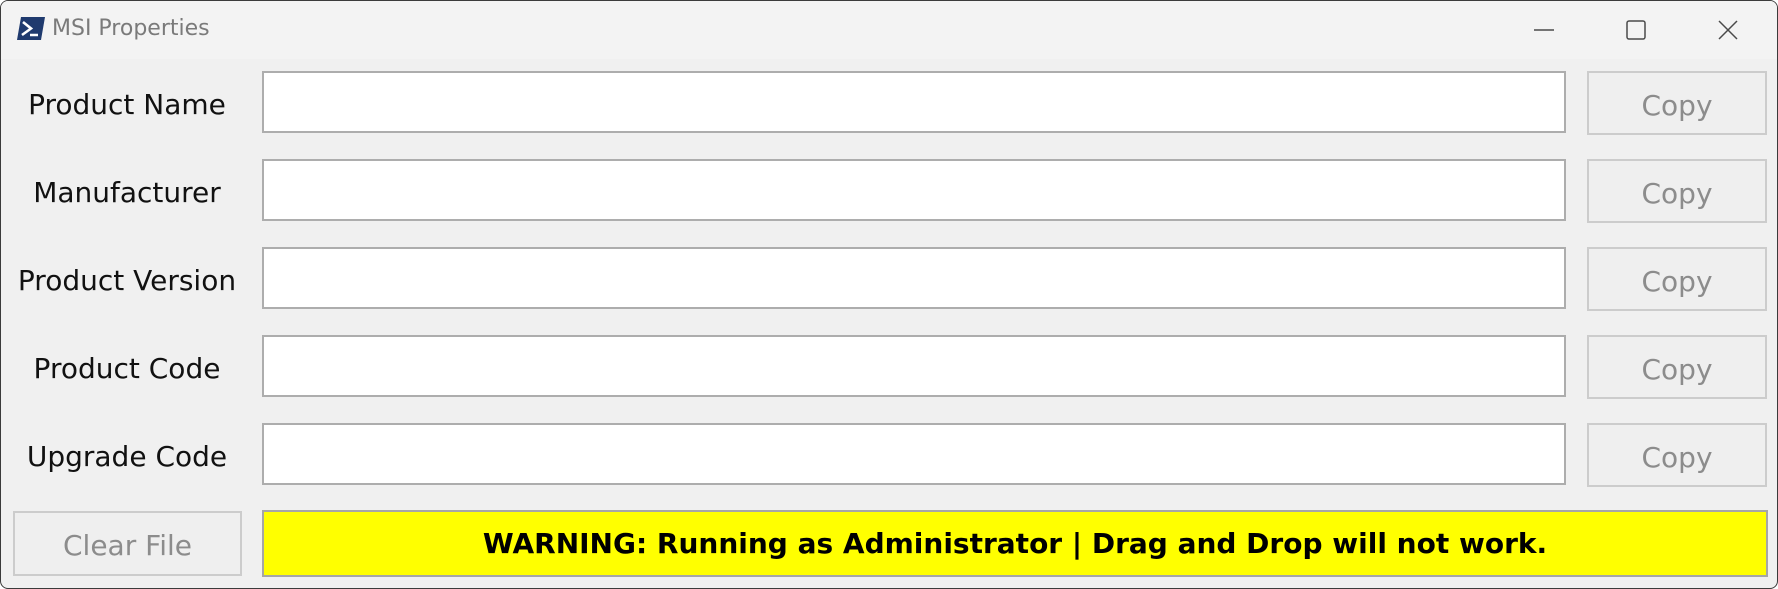  What do you see at coordinates (889, 30) in the screenshot?
I see `title-bar: MSI Properties` at bounding box center [889, 30].